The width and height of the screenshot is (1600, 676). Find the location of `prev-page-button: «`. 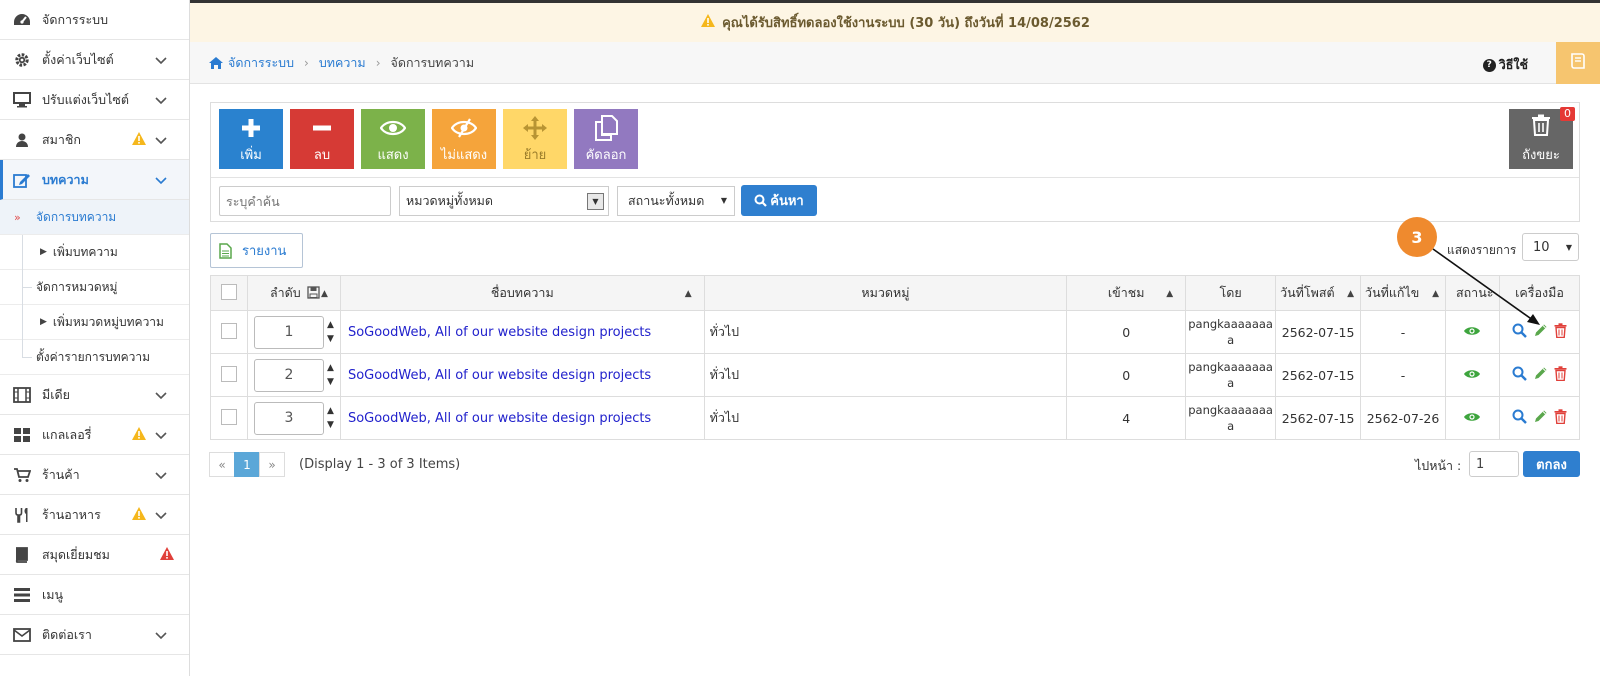

prev-page-button: « is located at coordinates (222, 464).